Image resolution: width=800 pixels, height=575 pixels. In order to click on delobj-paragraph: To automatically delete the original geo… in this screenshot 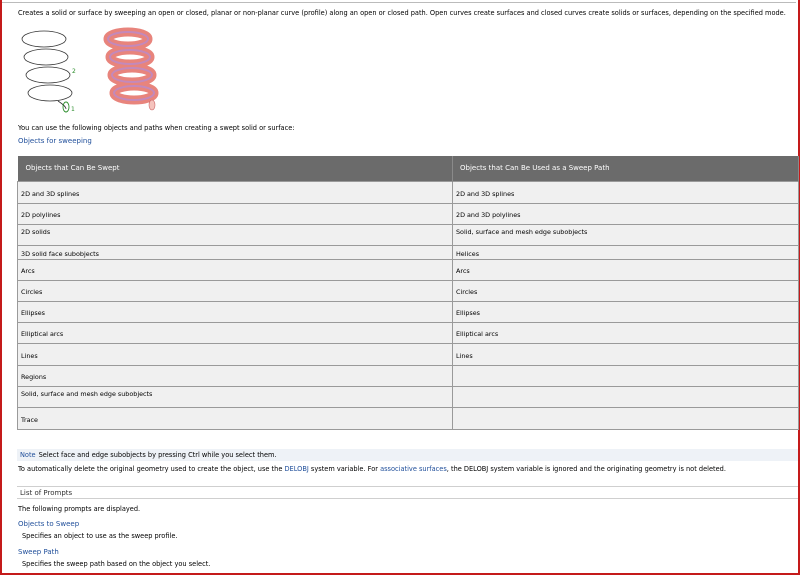, I will do `click(403, 469)`.